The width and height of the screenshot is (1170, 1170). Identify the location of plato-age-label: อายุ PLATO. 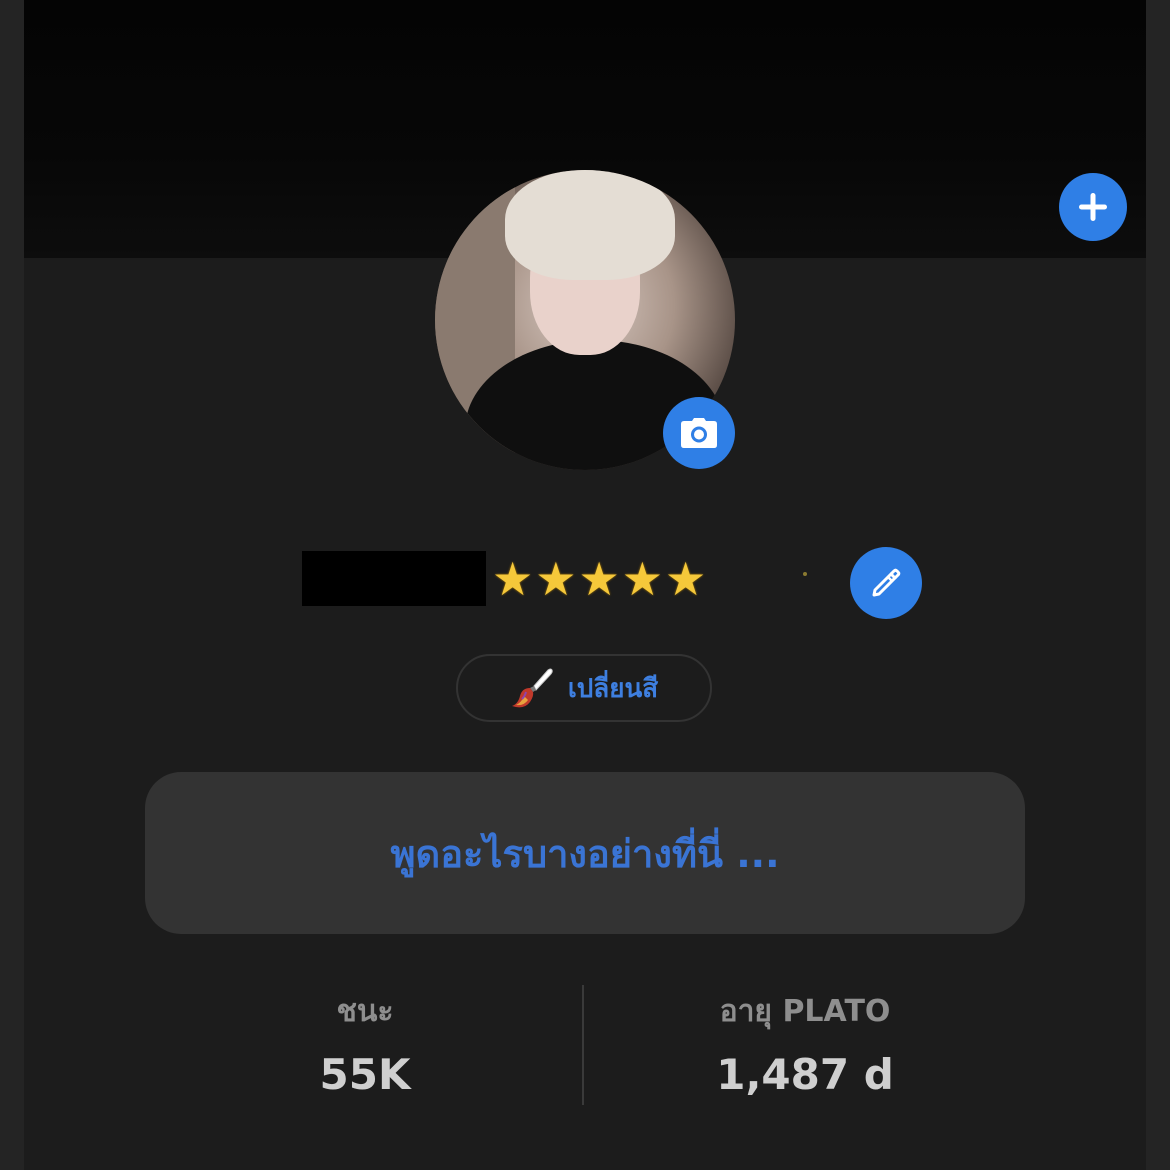
(805, 1011).